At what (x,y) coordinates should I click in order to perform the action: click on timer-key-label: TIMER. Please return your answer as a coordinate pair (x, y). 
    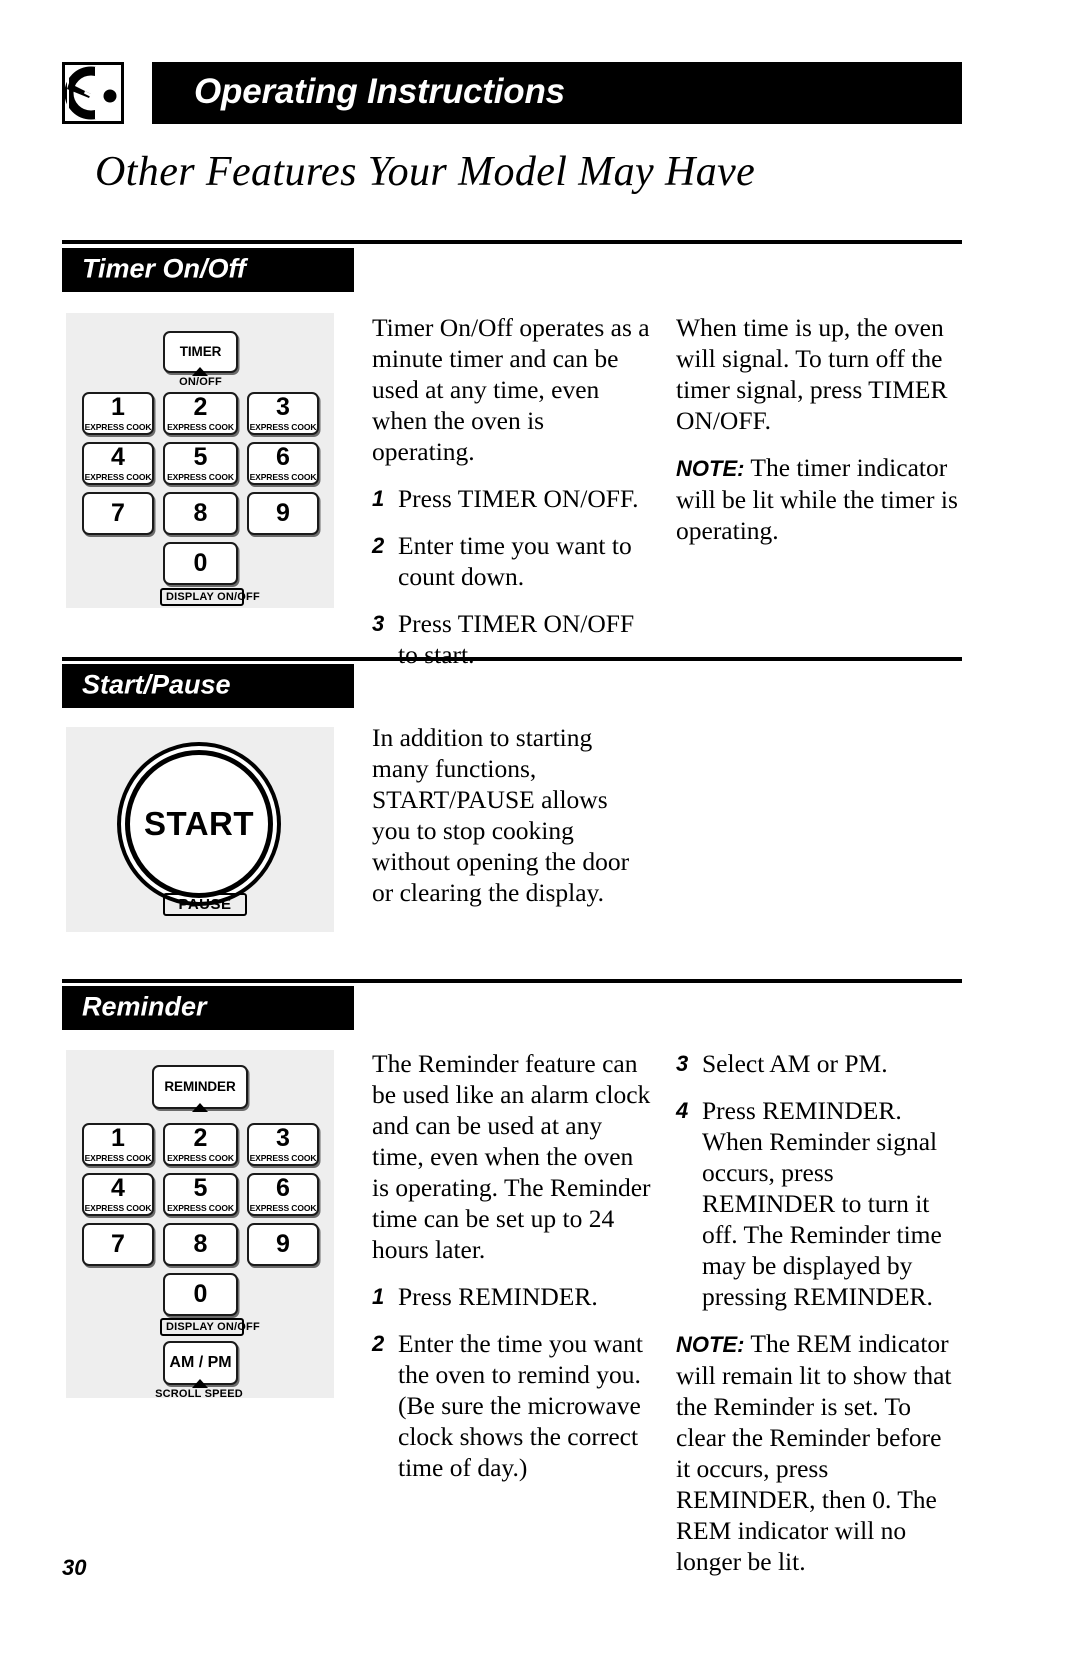
    Looking at the image, I should click on (200, 352).